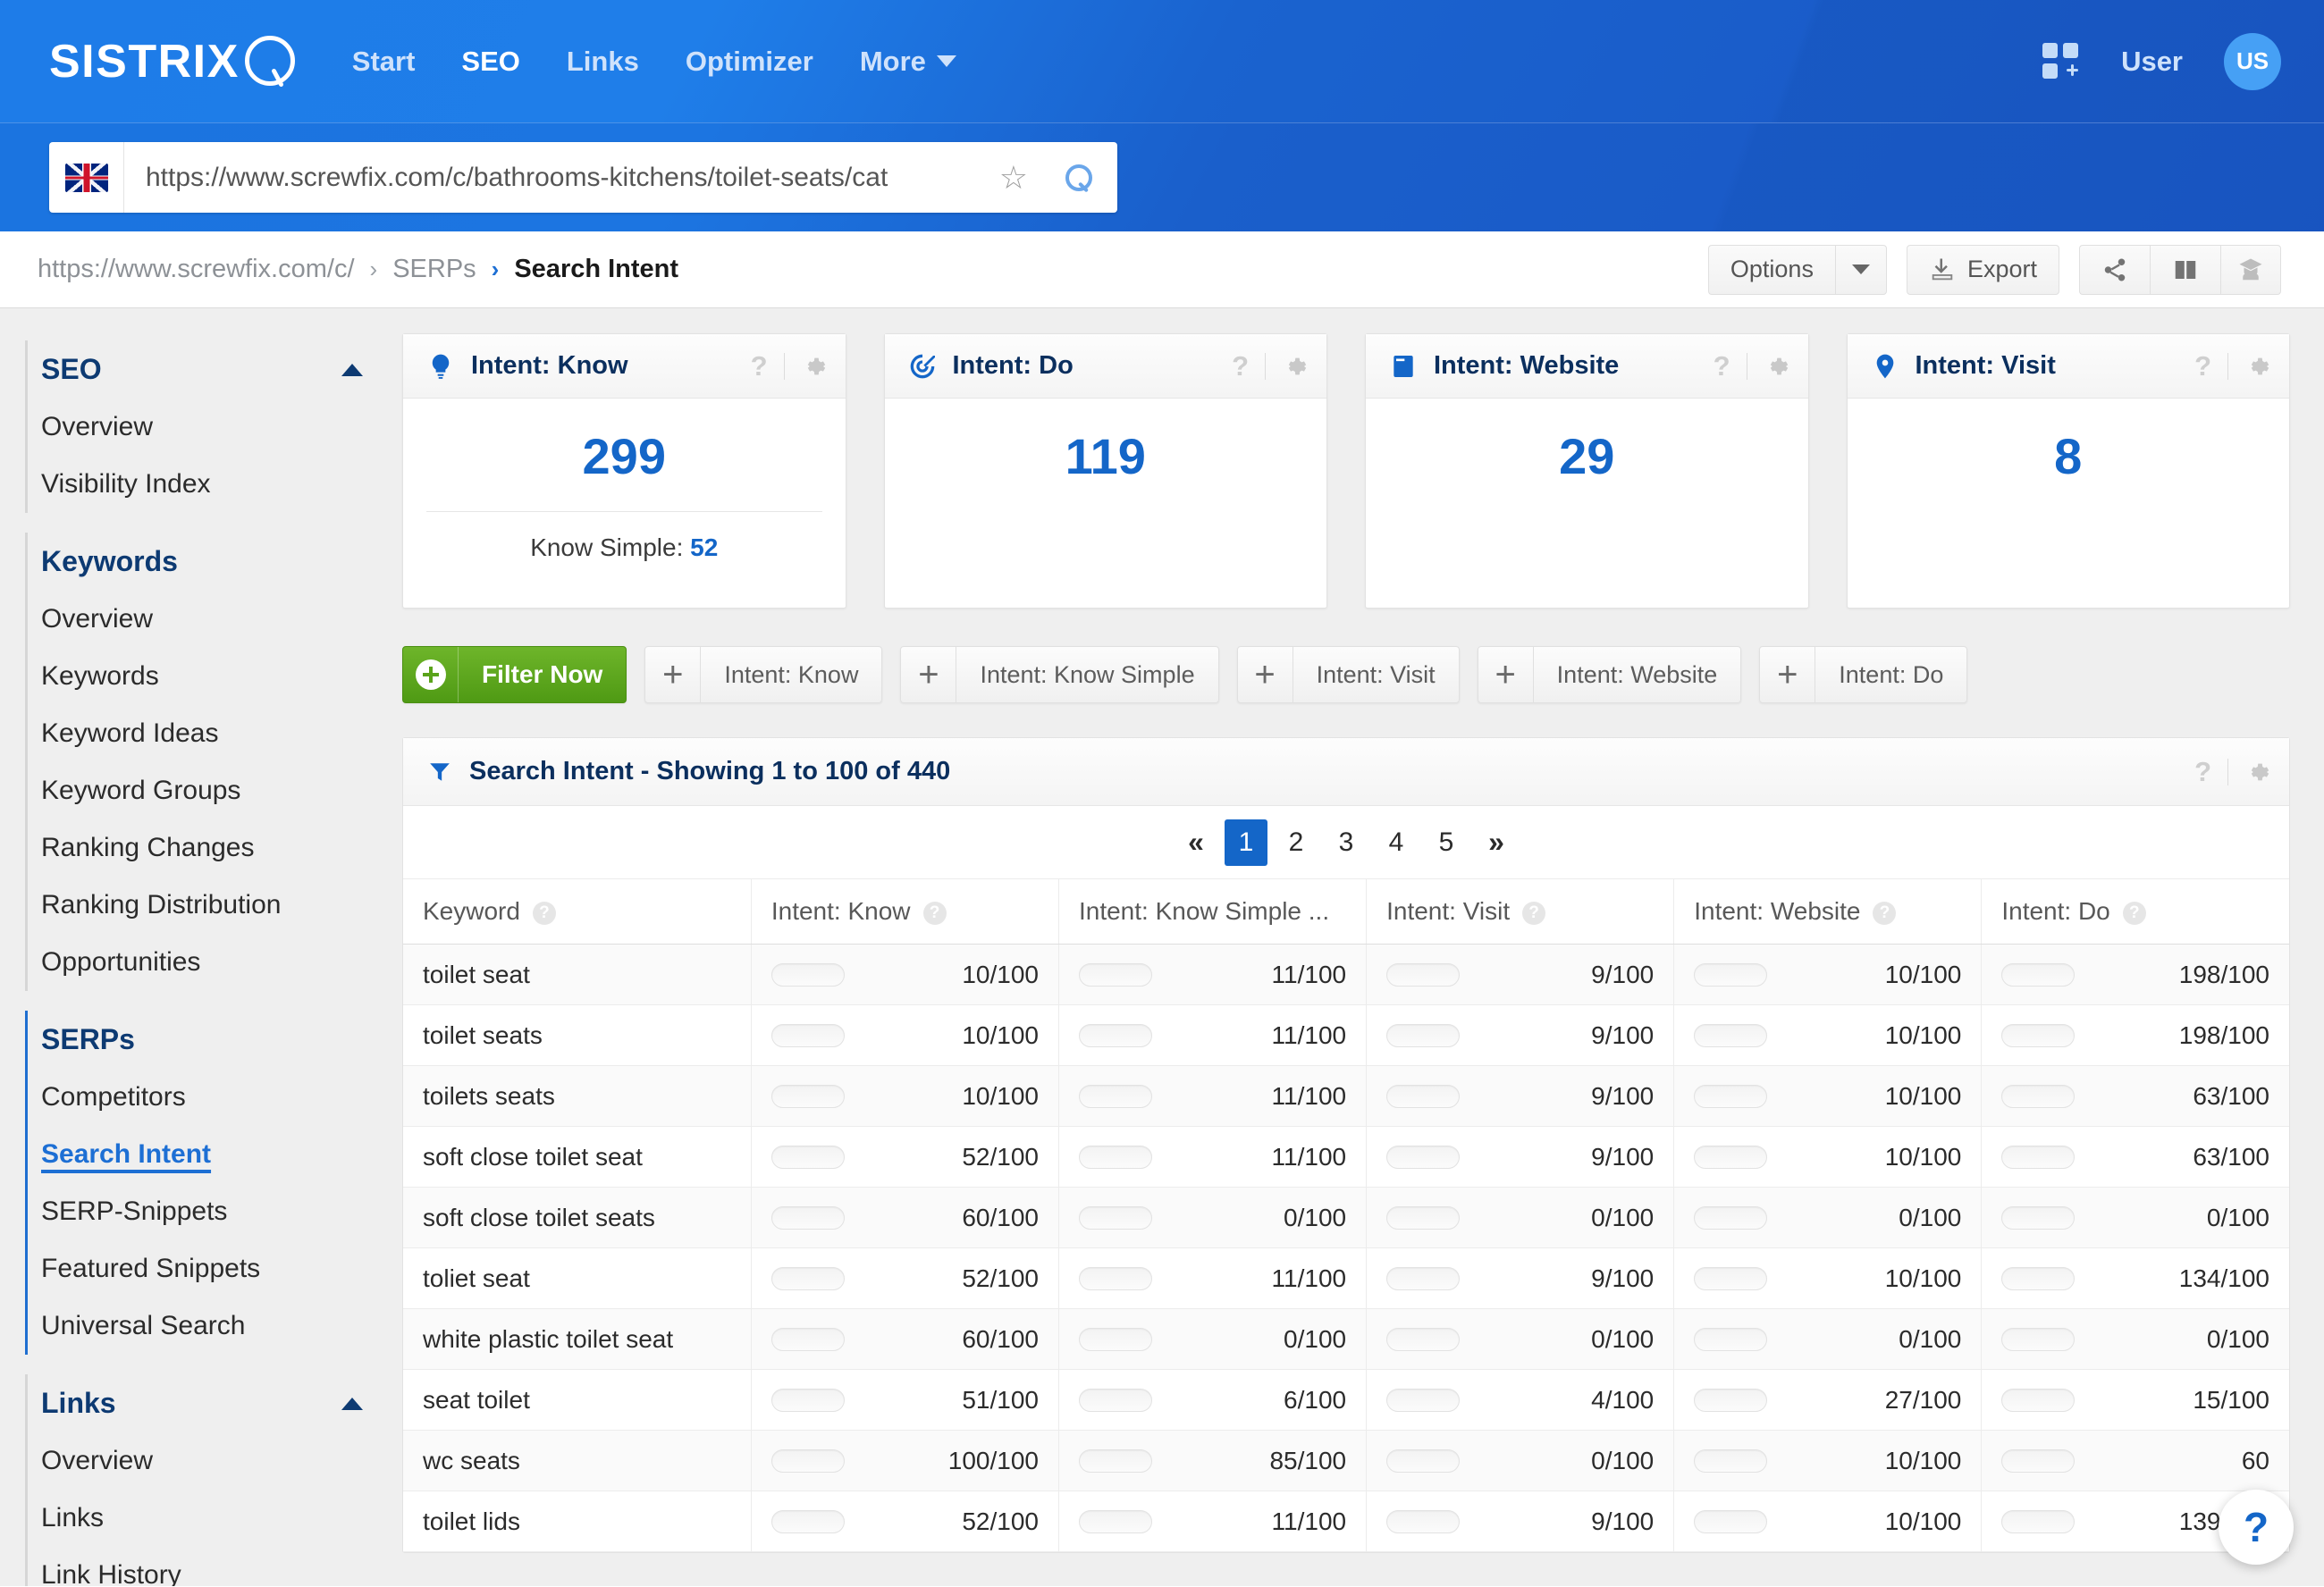  I want to click on sidebar-item-keywords-overview: Overview, so click(217, 619).